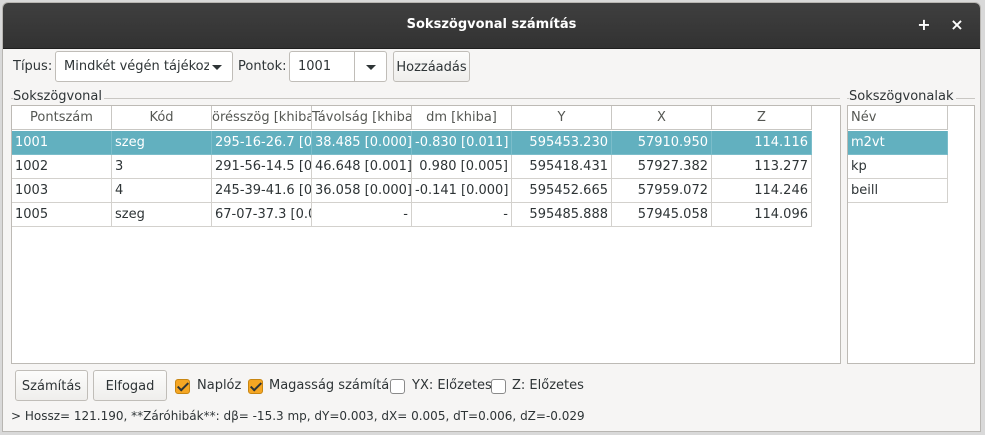 The height and width of the screenshot is (435, 985). What do you see at coordinates (662, 118) in the screenshot?
I see `column-header-x: X` at bounding box center [662, 118].